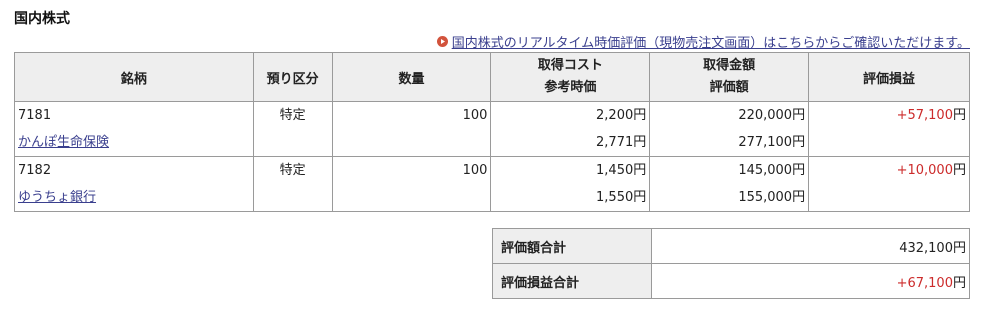  Describe the element at coordinates (926, 248) in the screenshot. I see `valuation-total-value: 432,100` at that location.